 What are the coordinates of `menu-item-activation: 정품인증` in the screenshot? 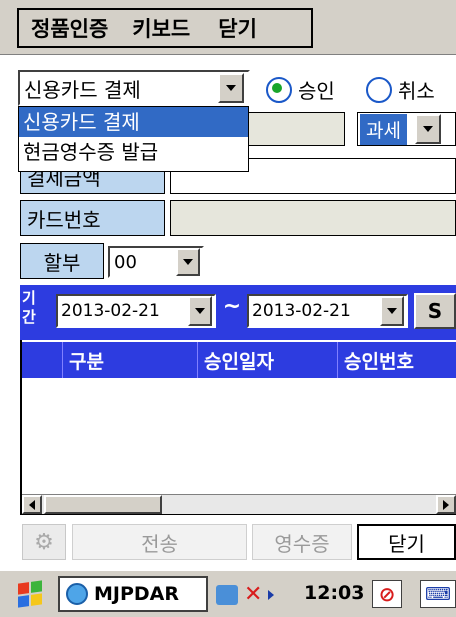 It's located at (69, 28).